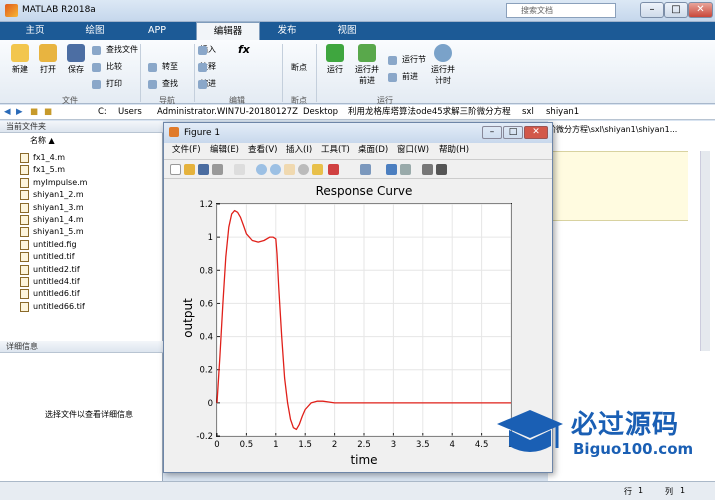 The image size is (715, 500). What do you see at coordinates (210, 238) in the screenshot?
I see `y-tick-label: 1` at bounding box center [210, 238].